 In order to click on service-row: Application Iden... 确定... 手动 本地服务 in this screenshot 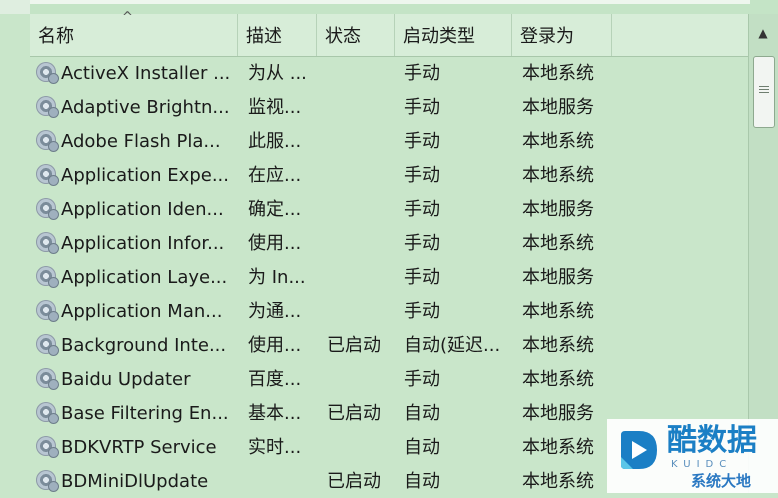, I will do `click(389, 209)`.